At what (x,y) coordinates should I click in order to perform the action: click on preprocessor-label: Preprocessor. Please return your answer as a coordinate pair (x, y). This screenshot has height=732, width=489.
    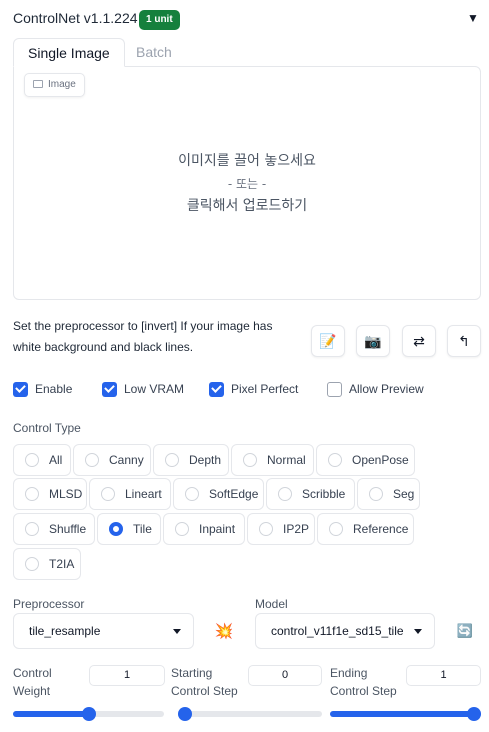
    Looking at the image, I should click on (49, 604).